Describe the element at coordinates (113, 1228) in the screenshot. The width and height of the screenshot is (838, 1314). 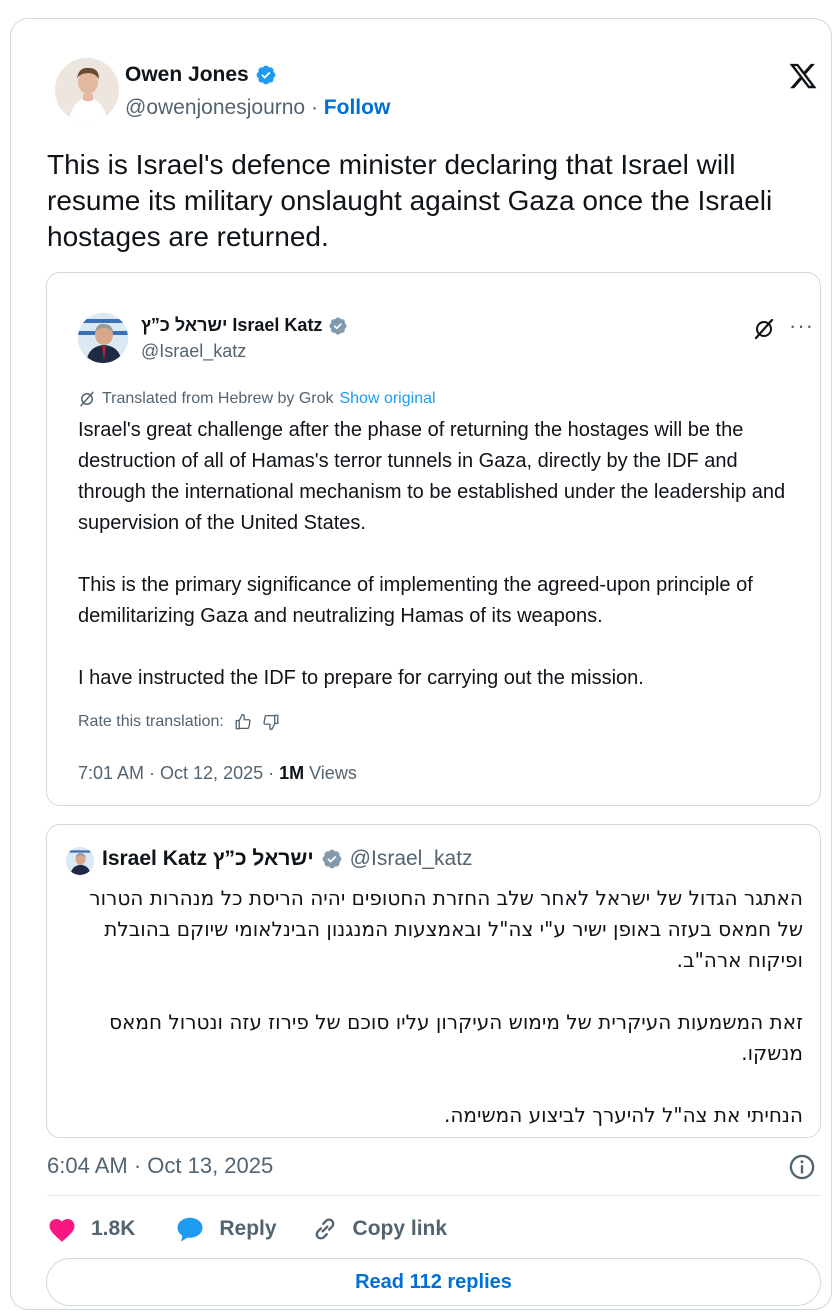
I see `like-count: 1.8K` at that location.